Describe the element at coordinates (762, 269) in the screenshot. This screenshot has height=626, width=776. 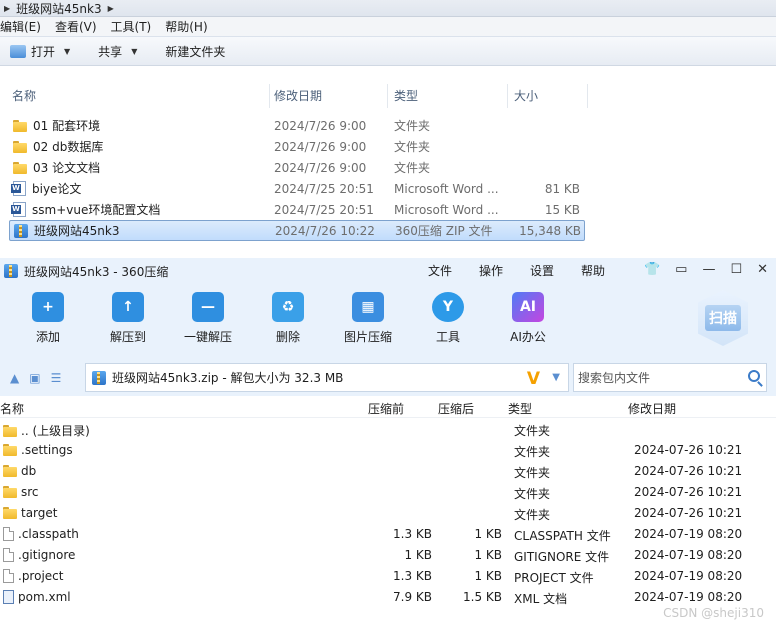
I see `close-button: ✕` at that location.